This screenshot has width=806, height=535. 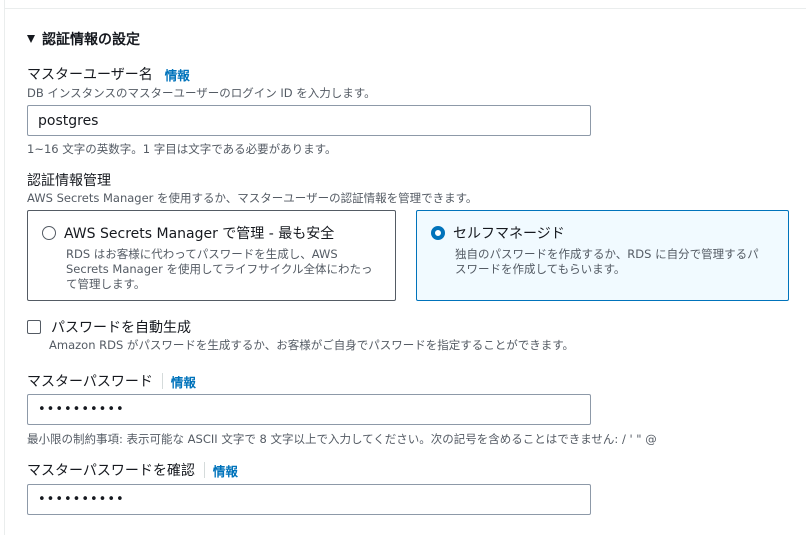 I want to click on confirm-password-value: ••••••••••, so click(x=81, y=499).